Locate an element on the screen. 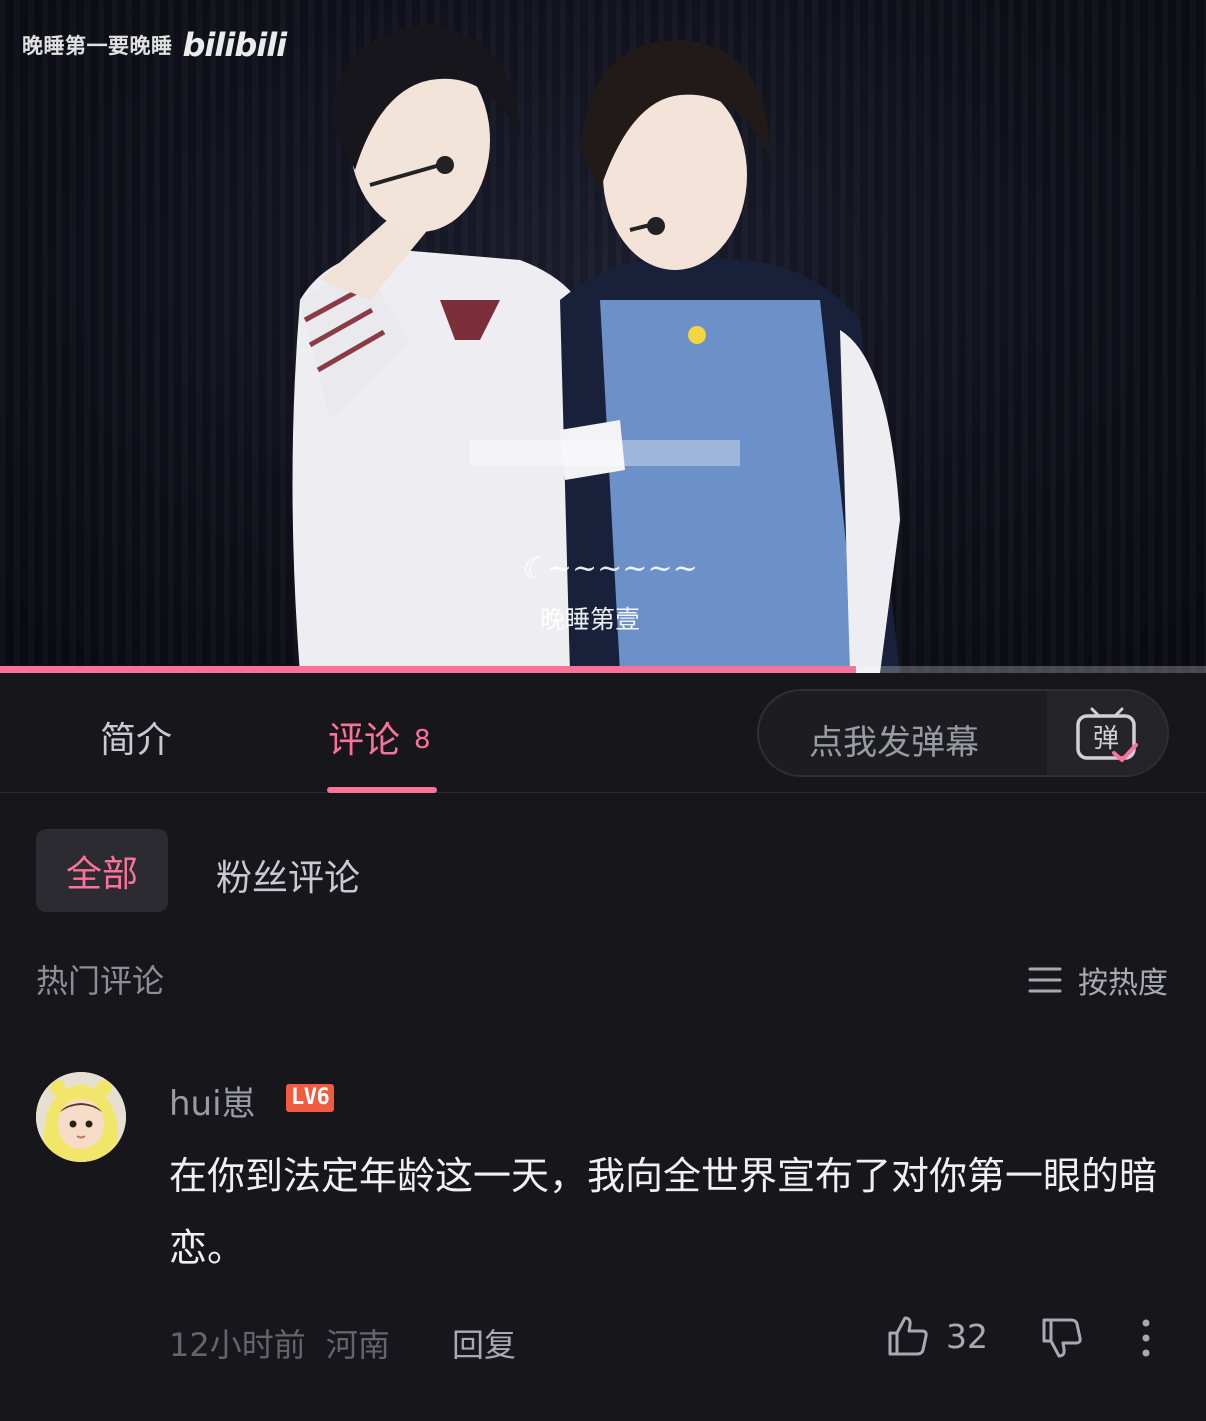 This screenshot has width=1206, height=1421. danmaku-icon-glyph: 弹 is located at coordinates (1106, 739).